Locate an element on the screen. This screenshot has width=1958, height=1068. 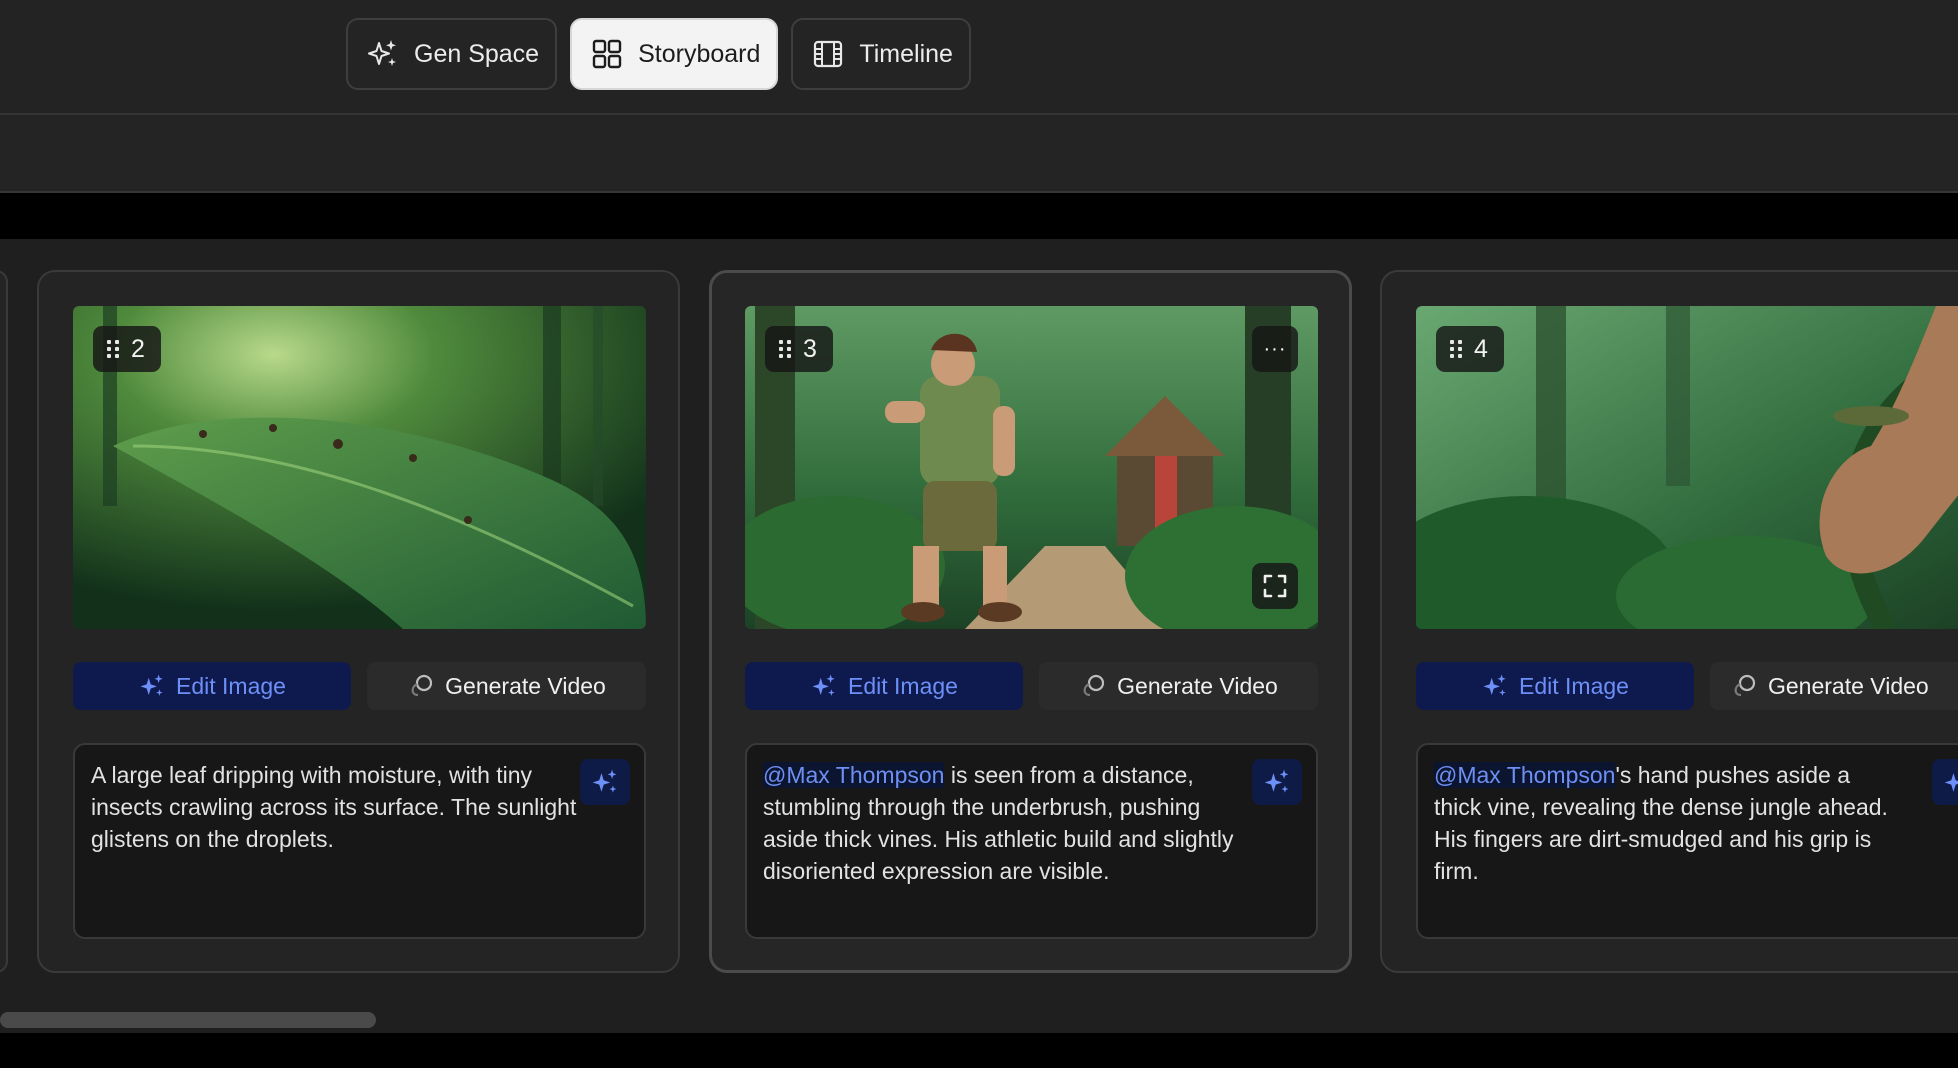
scene-thumbnail: 4 is located at coordinates (1687, 467).